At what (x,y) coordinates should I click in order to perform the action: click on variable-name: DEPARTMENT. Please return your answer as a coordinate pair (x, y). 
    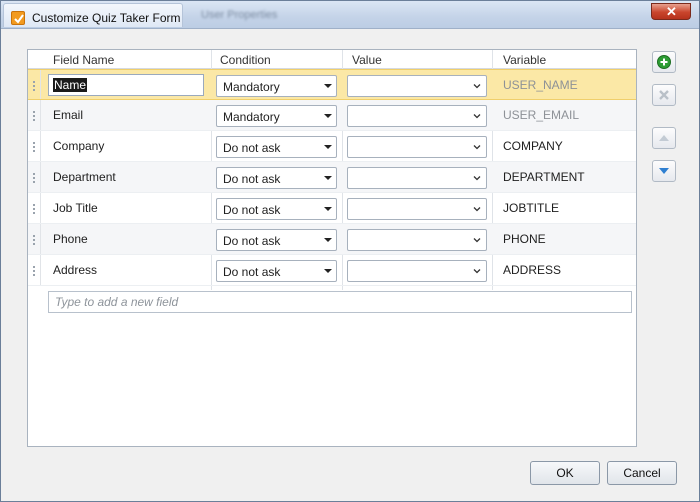
    Looking at the image, I should click on (544, 177).